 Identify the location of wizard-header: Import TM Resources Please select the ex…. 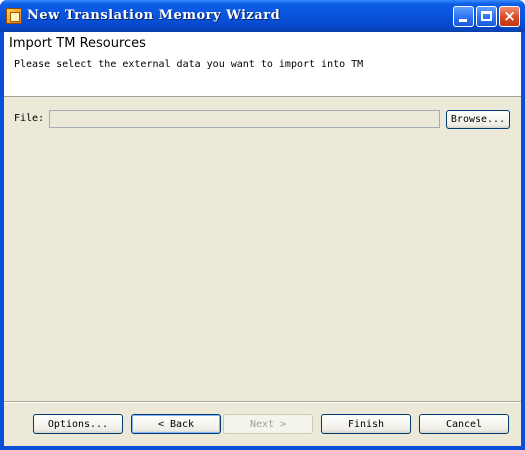
(262, 64).